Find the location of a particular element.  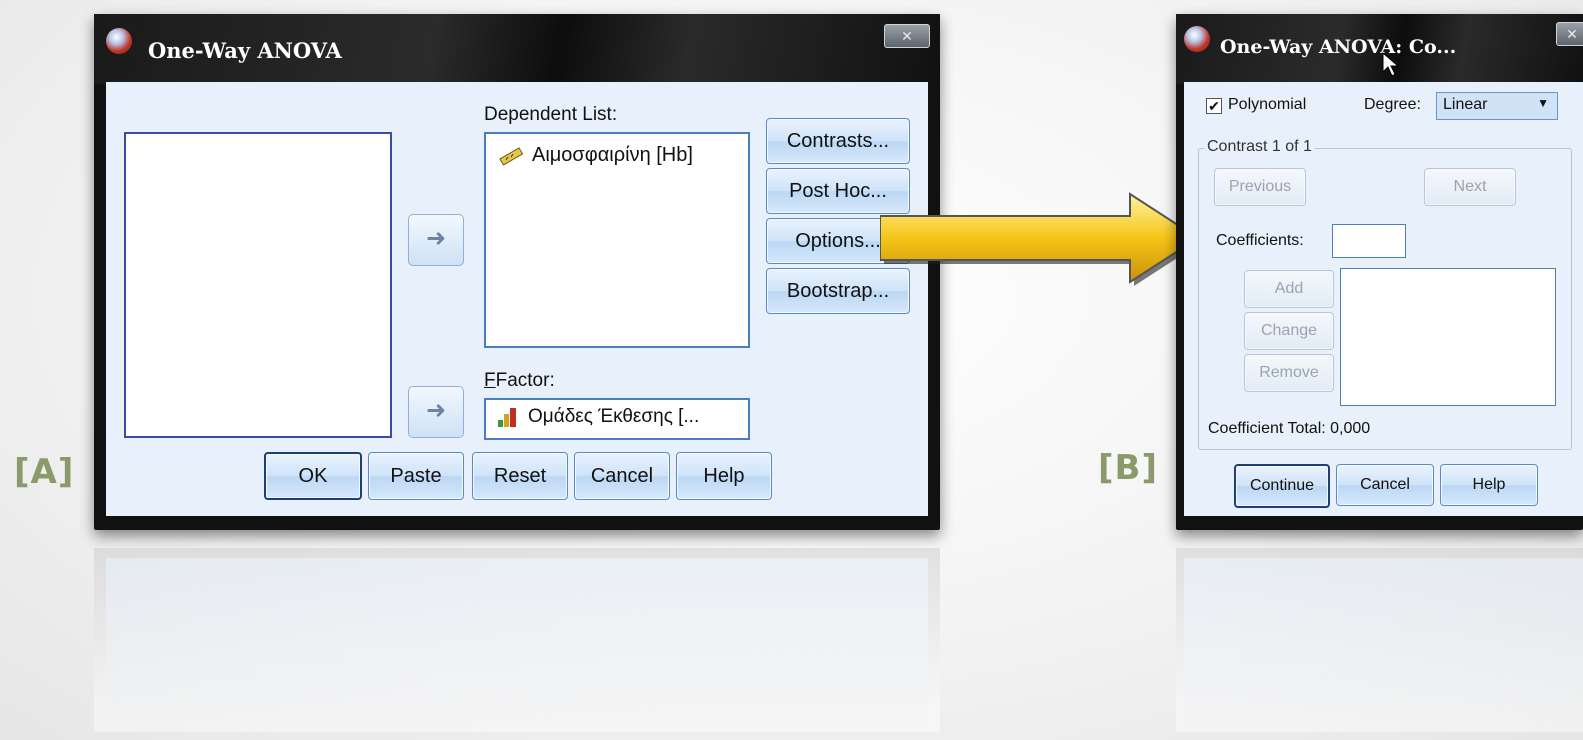

degree-select: Linear ▼ is located at coordinates (1497, 106).